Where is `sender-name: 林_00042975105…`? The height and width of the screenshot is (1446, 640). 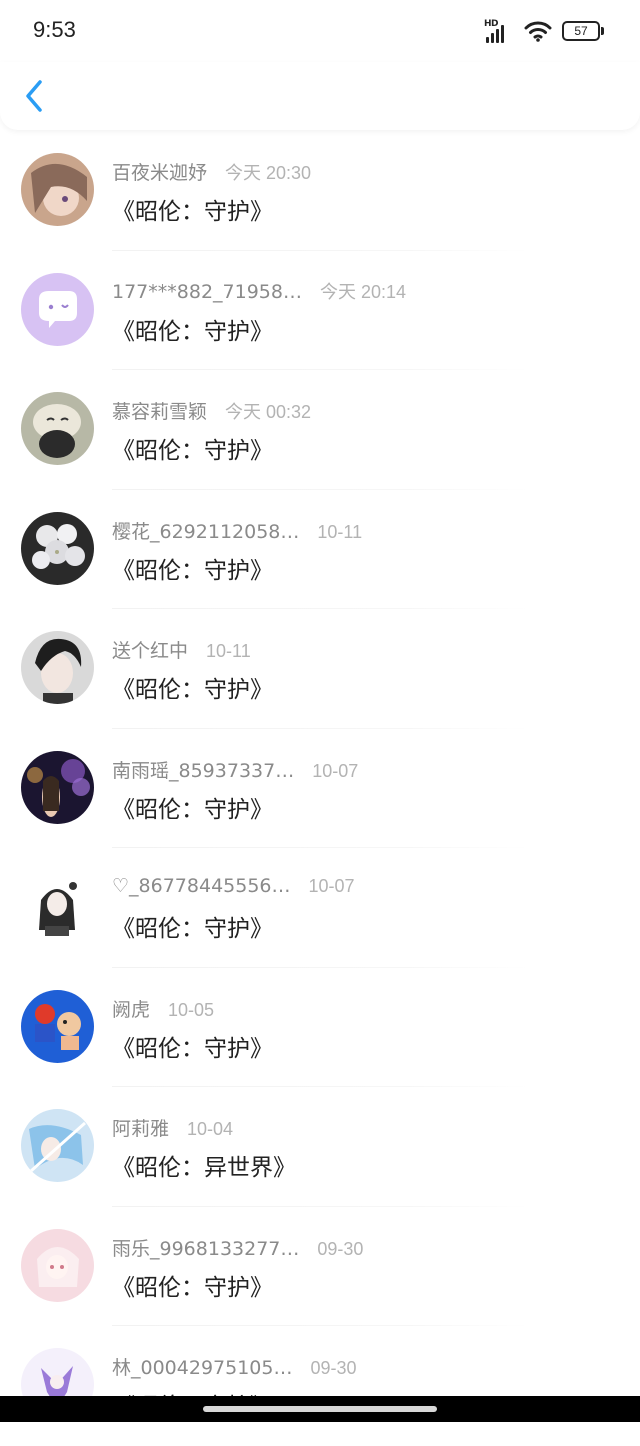
sender-name: 林_00042975105… is located at coordinates (202, 1366).